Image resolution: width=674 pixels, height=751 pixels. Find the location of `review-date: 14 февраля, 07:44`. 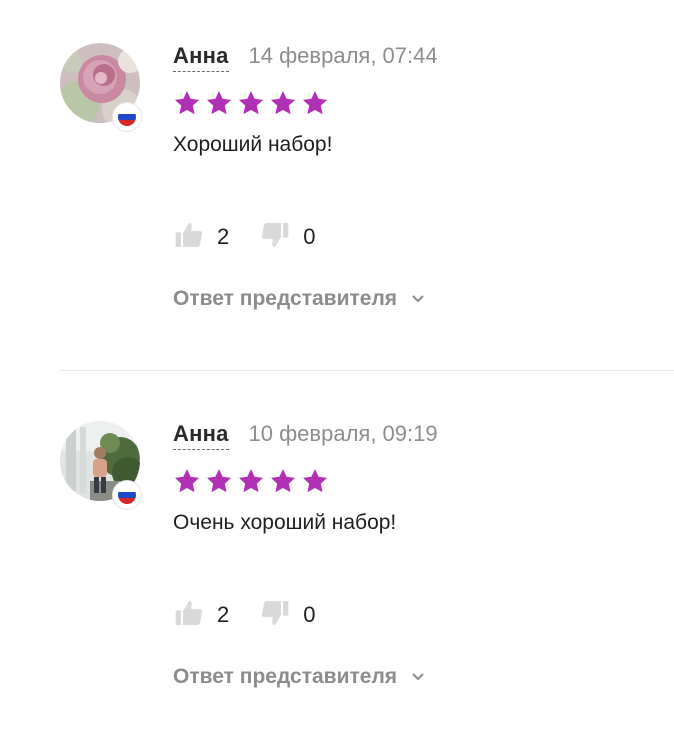

review-date: 14 февраля, 07:44 is located at coordinates (343, 55).